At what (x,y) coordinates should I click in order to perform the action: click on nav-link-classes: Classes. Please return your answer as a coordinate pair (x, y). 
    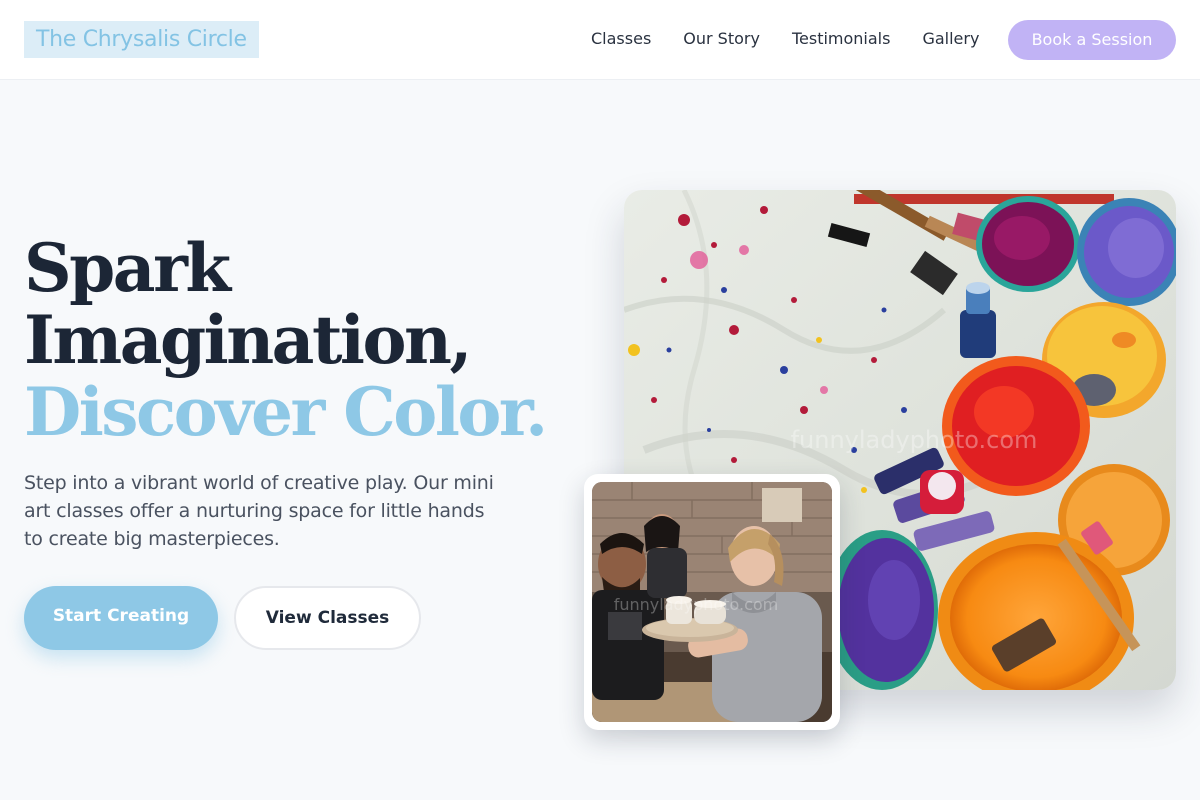
    Looking at the image, I should click on (621, 39).